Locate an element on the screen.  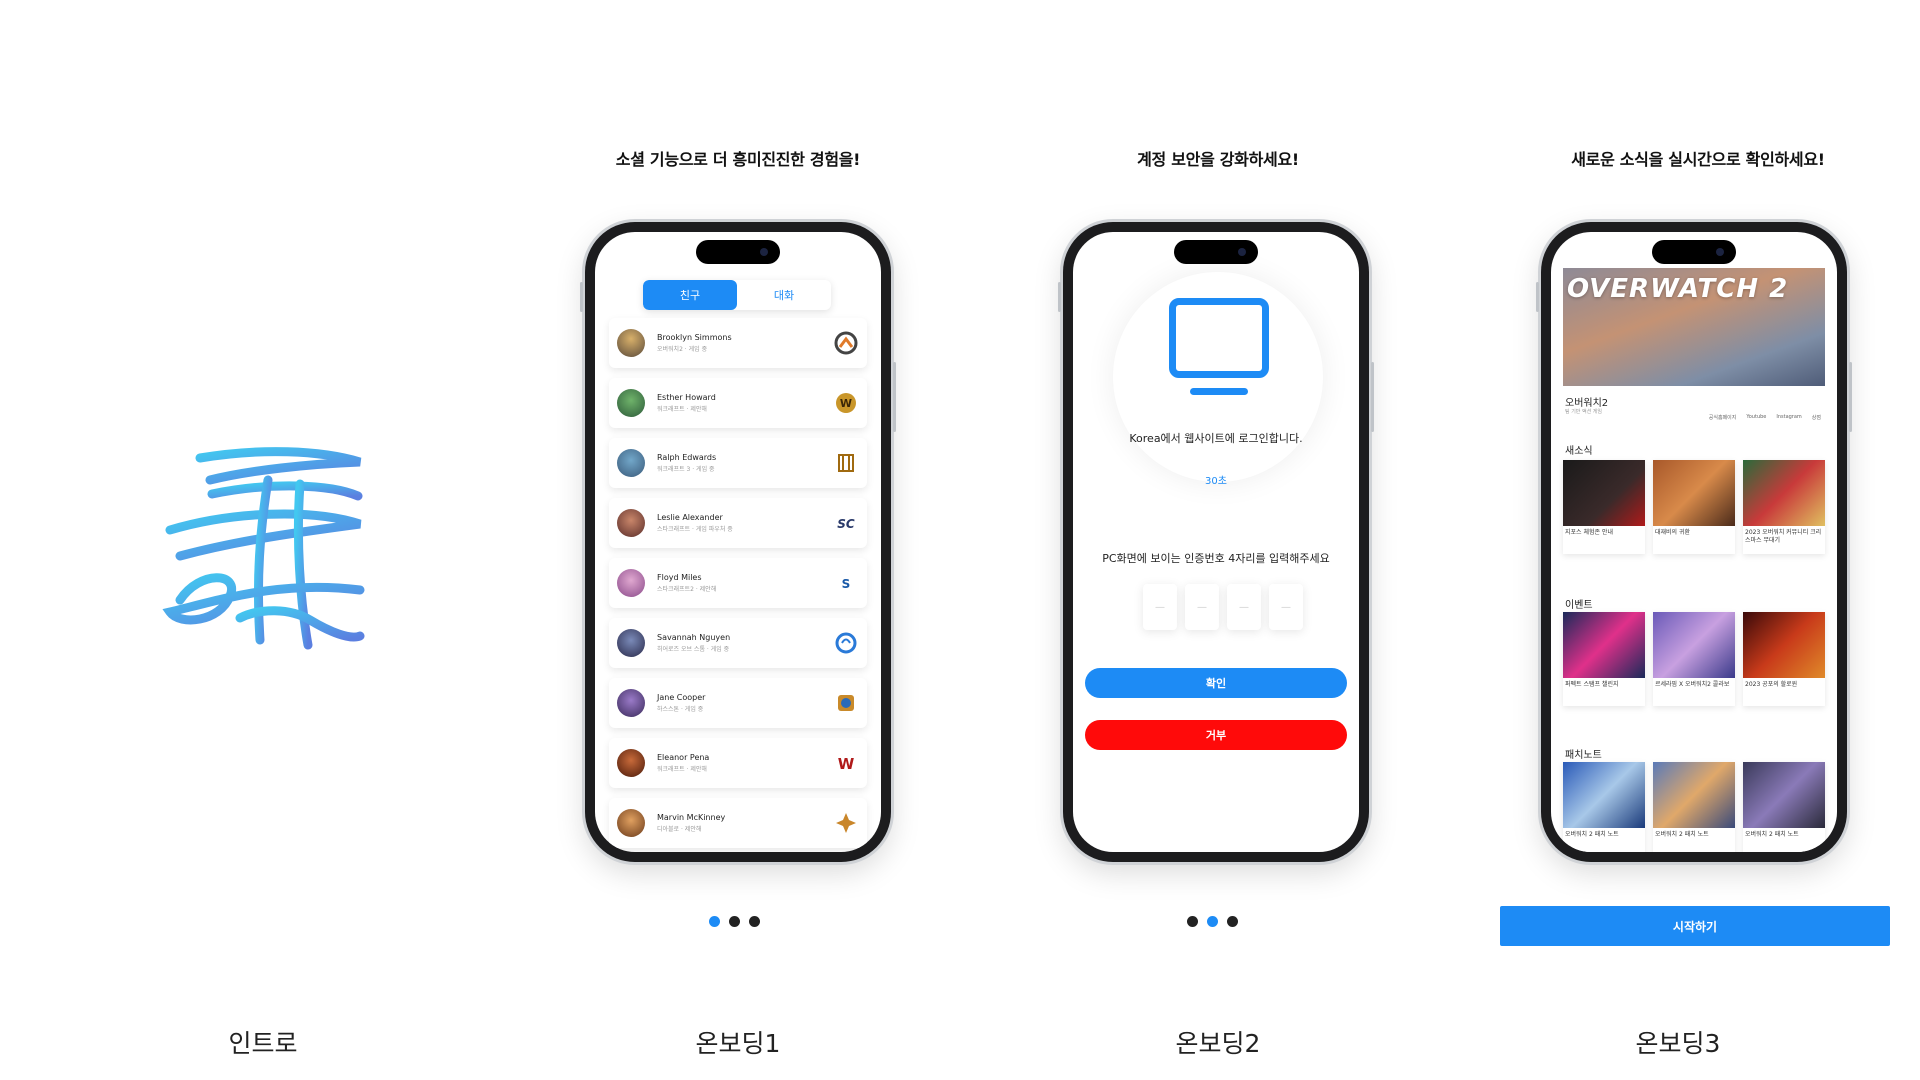
caption-onboarding3: 온보딩3 is located at coordinates (1678, 1043).